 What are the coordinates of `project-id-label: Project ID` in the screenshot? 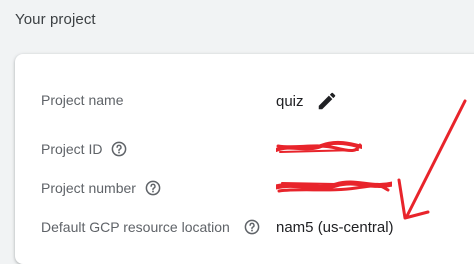 It's located at (84, 149).